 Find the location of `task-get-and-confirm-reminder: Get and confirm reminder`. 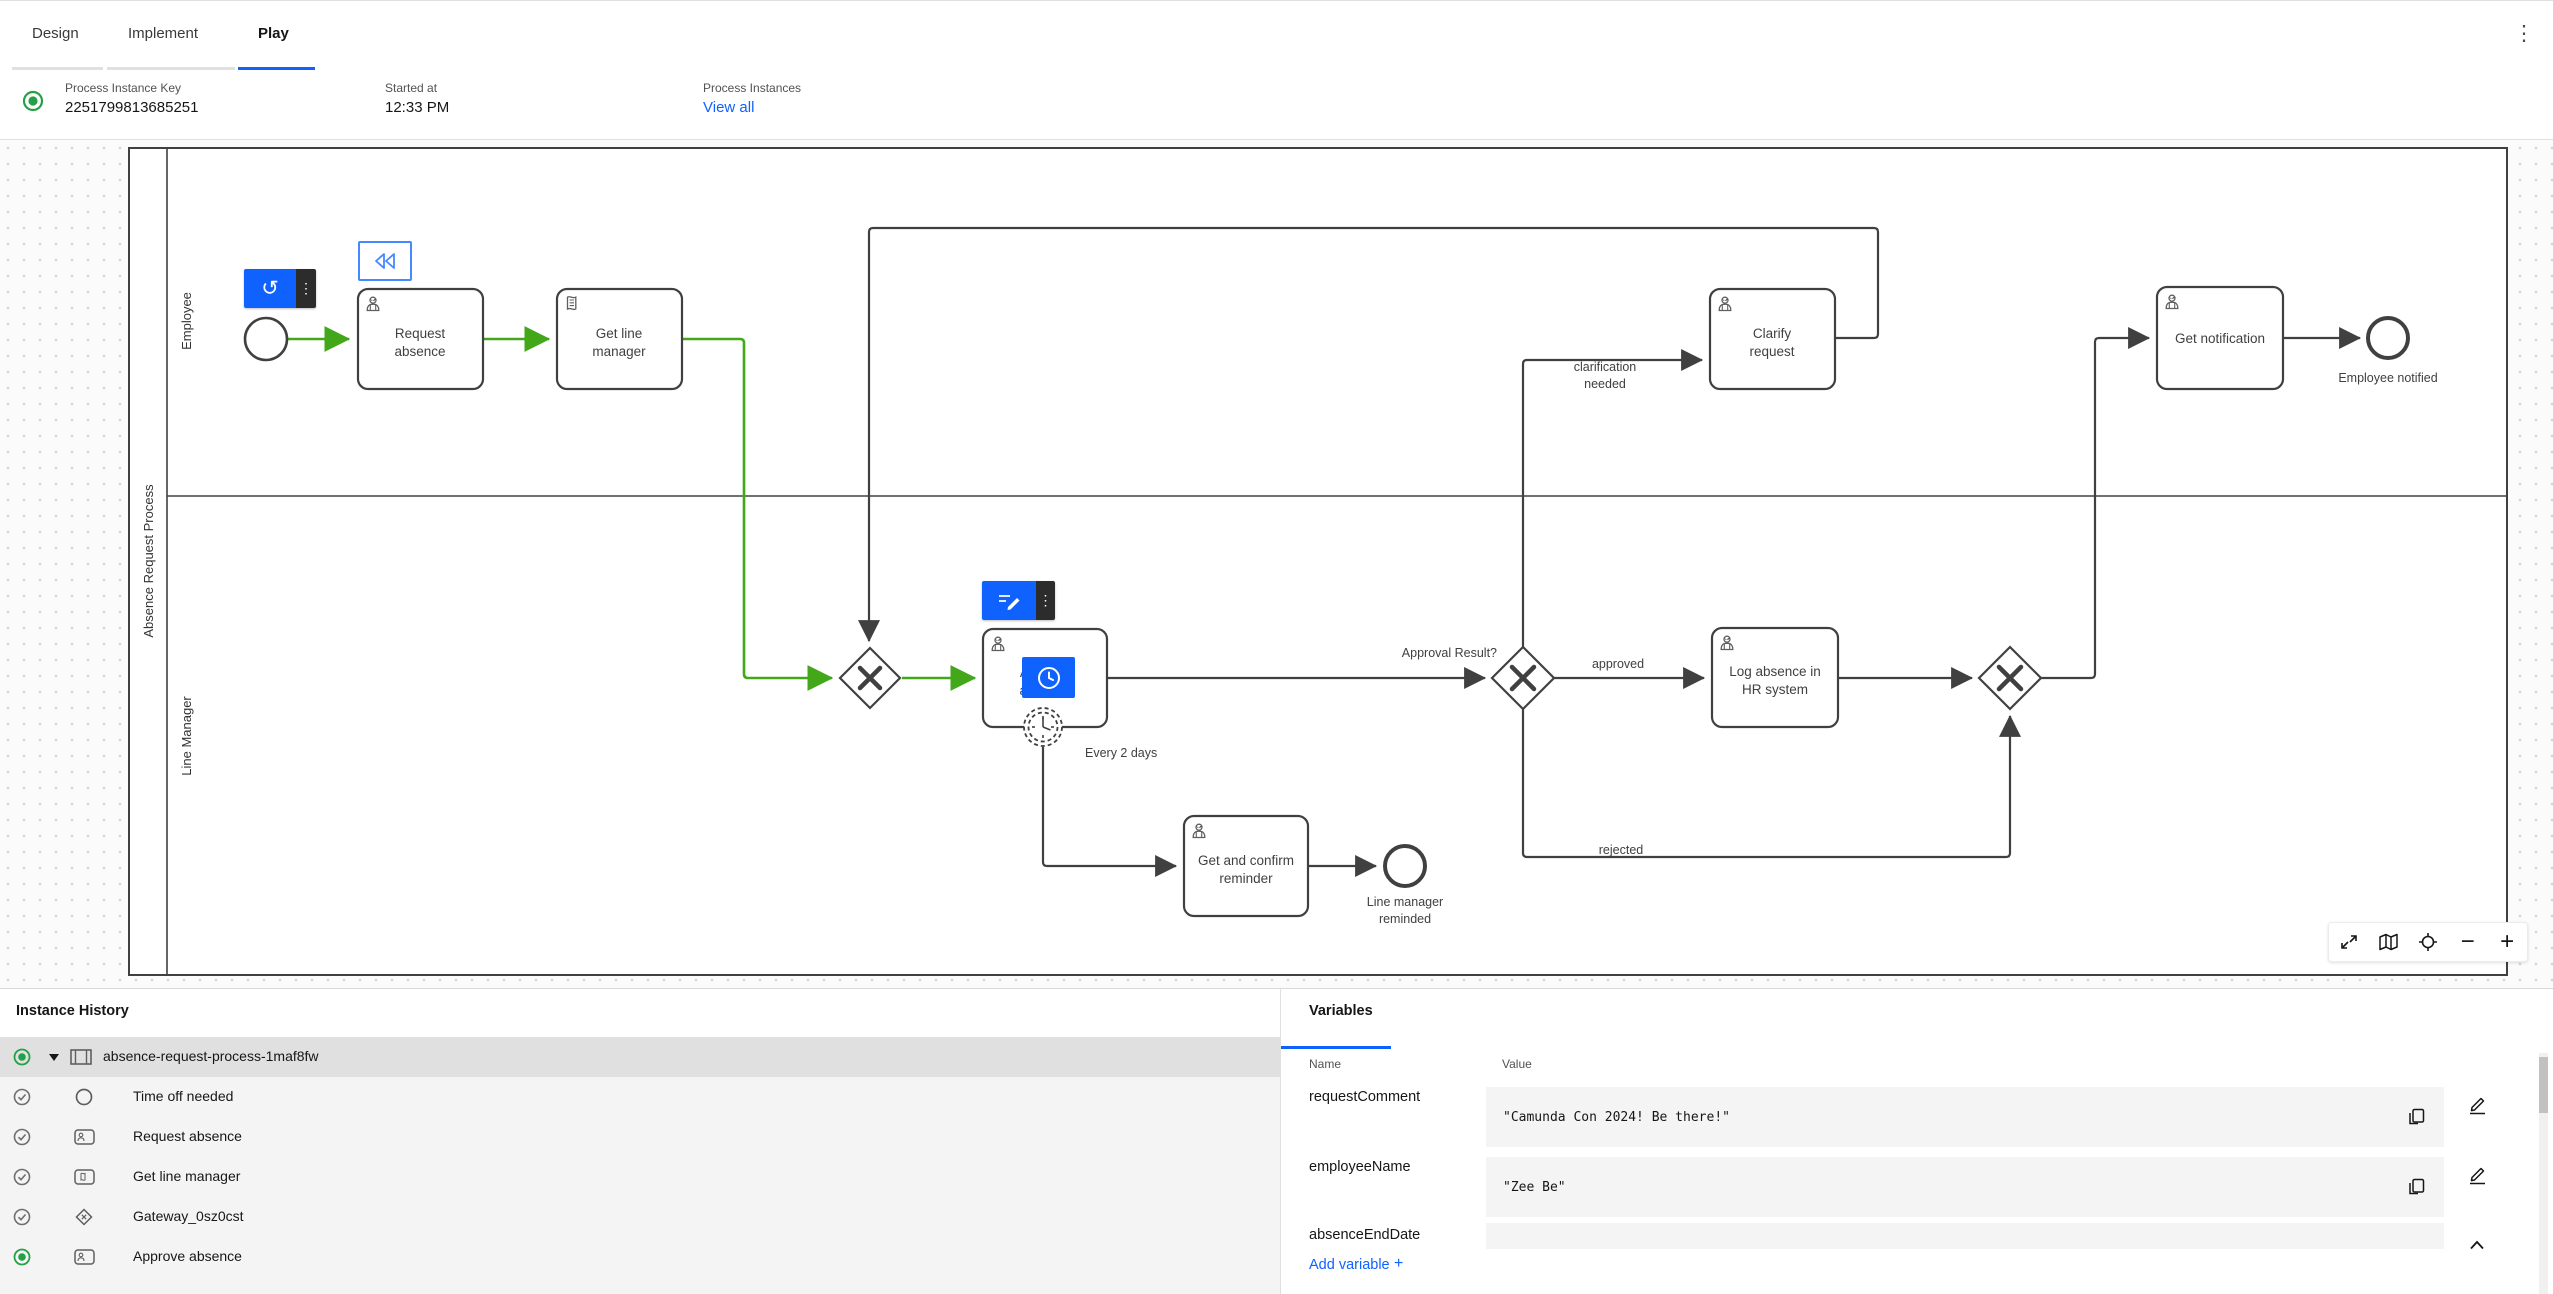

task-get-and-confirm-reminder: Get and confirm reminder is located at coordinates (1246, 866).